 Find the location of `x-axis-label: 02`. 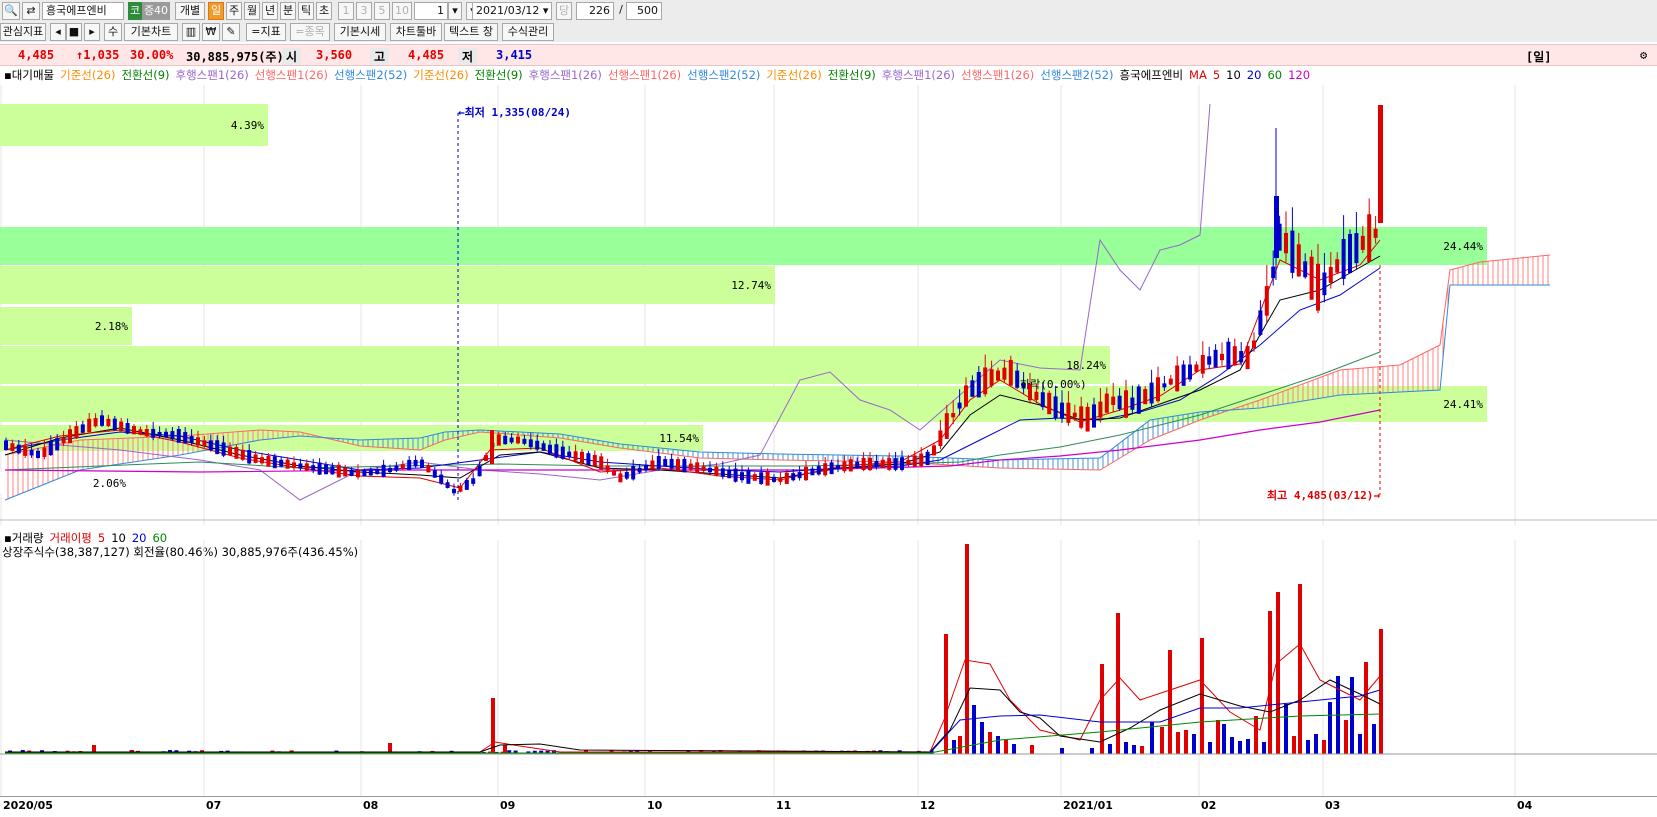

x-axis-label: 02 is located at coordinates (1209, 805).